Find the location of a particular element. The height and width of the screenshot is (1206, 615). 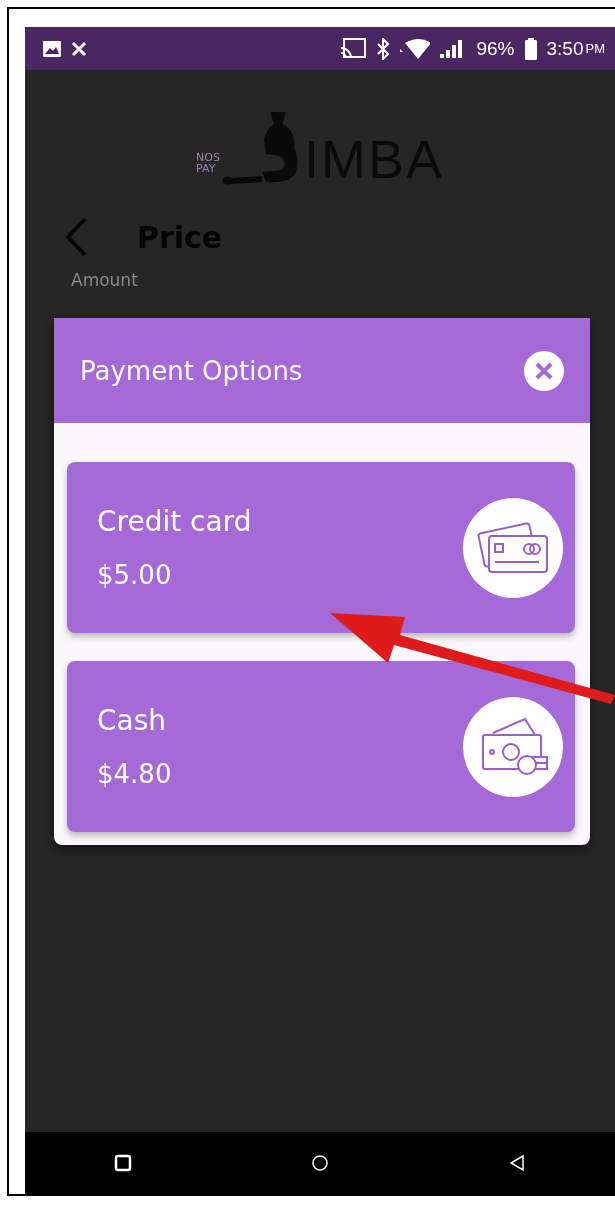

cash-icon is located at coordinates (513, 746).